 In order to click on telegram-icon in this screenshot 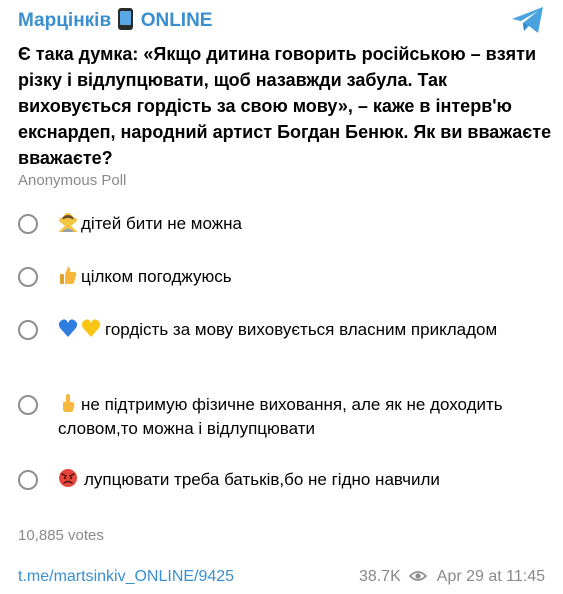, I will do `click(528, 20)`.